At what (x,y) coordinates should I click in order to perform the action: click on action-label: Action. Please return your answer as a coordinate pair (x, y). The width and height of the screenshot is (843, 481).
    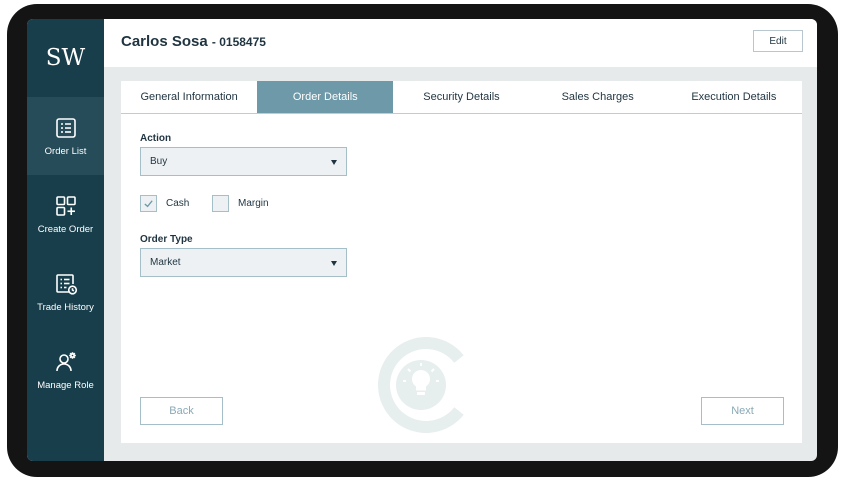
    Looking at the image, I should click on (156, 138).